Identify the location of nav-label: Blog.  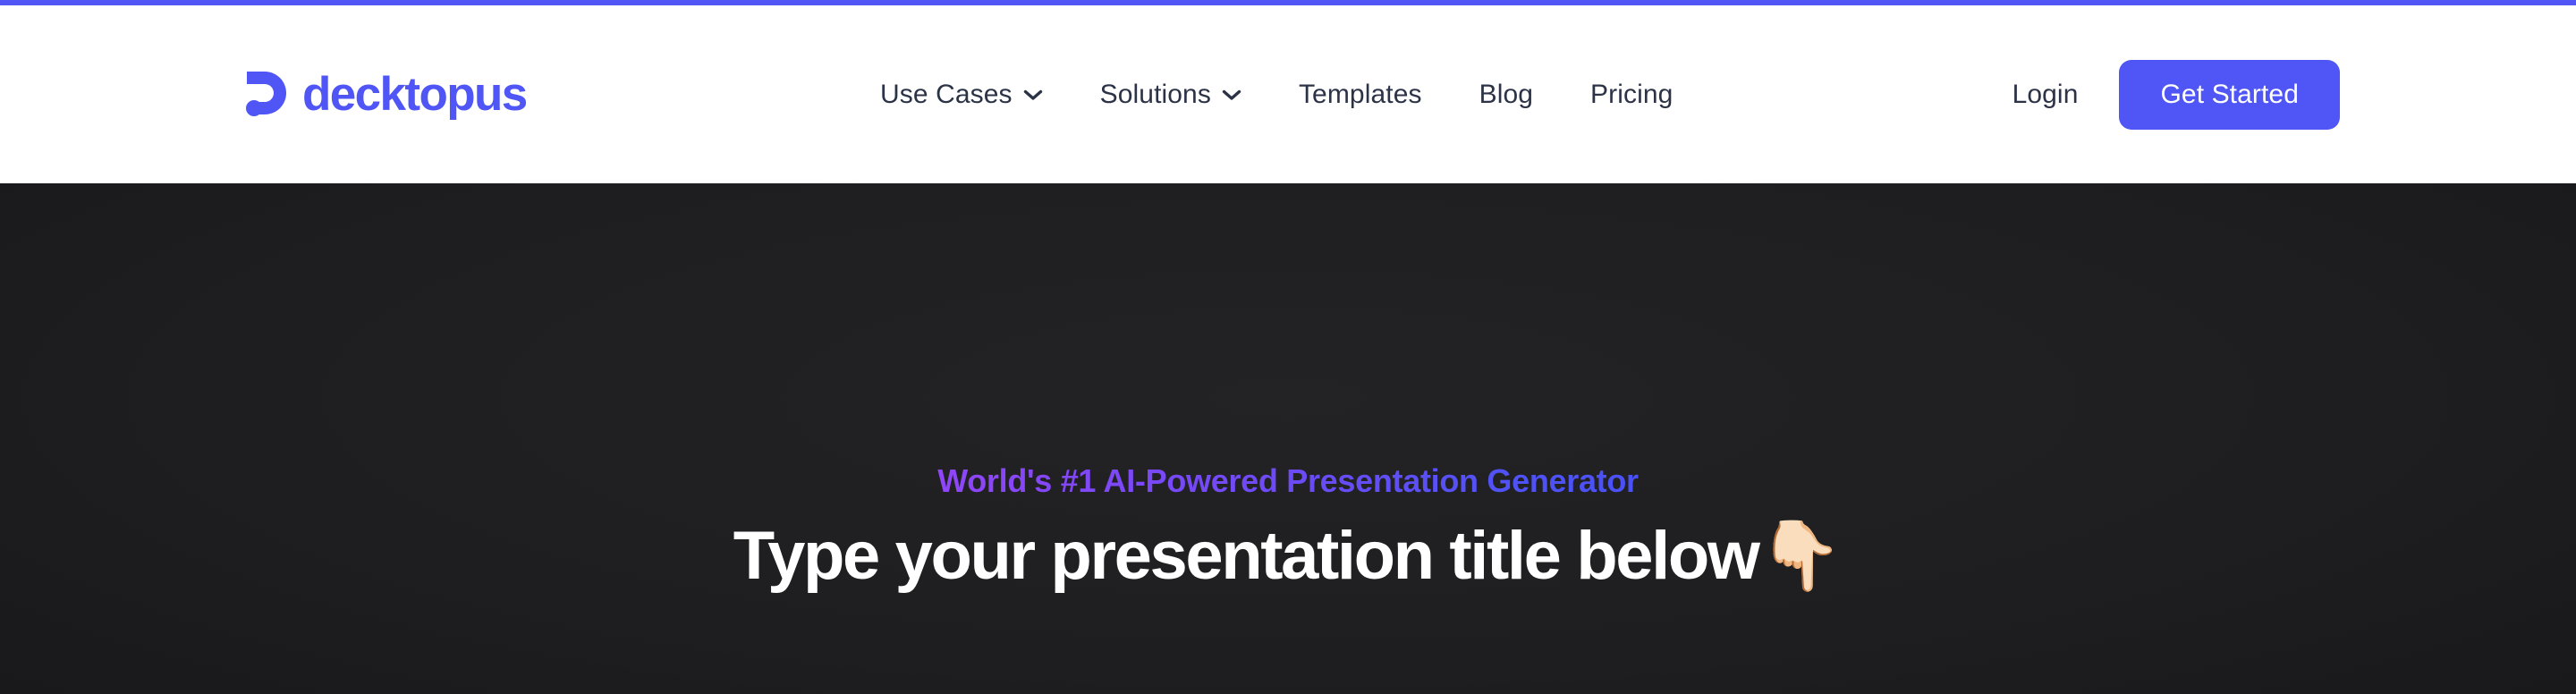
(1506, 94).